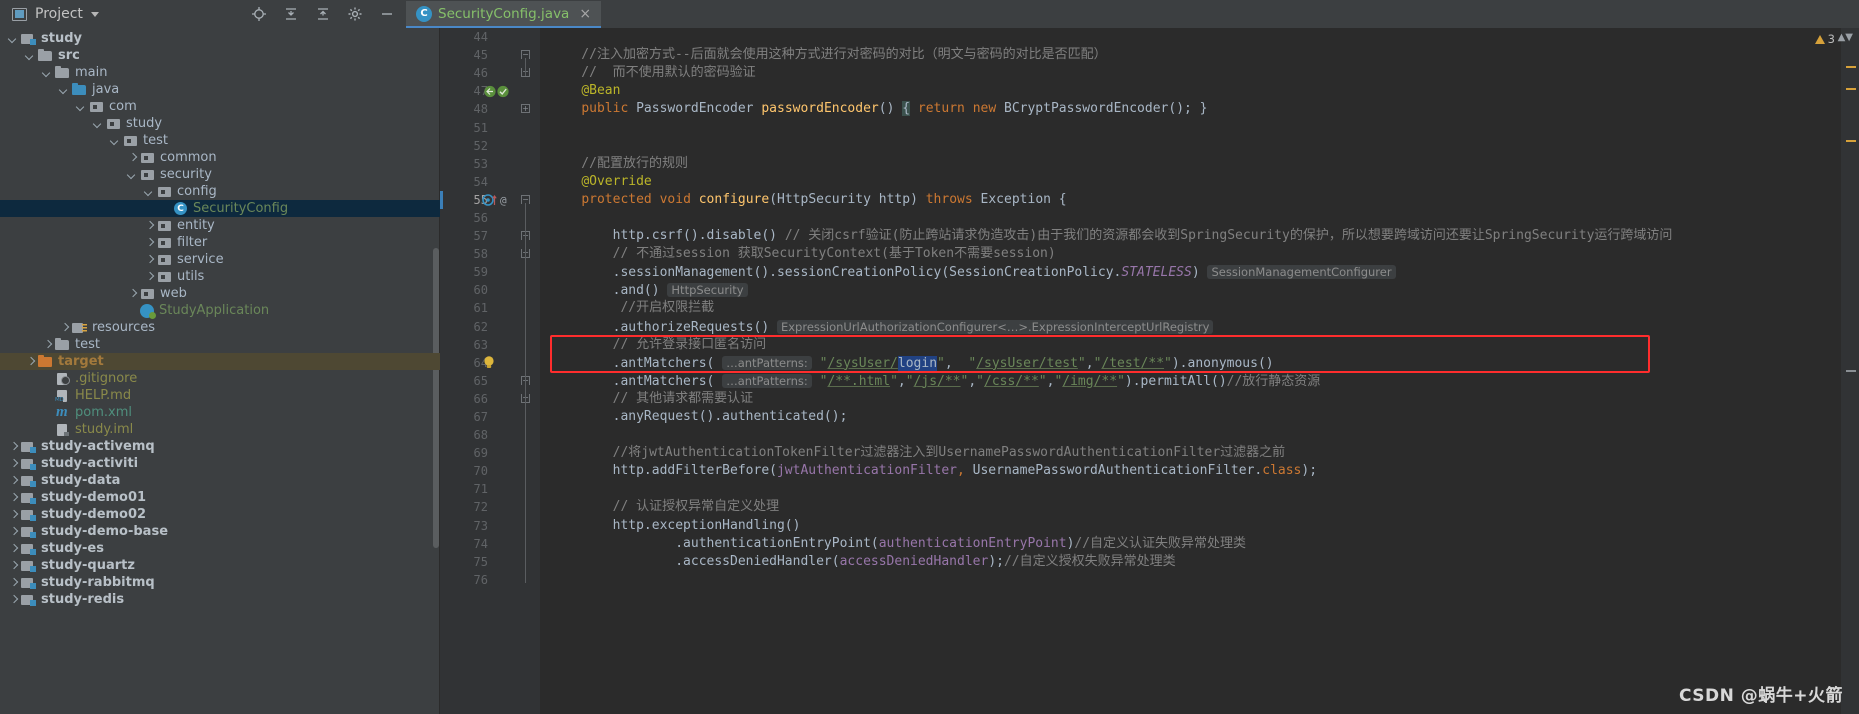  Describe the element at coordinates (490, 37) in the screenshot. I see `gutter-line-44: 44` at that location.